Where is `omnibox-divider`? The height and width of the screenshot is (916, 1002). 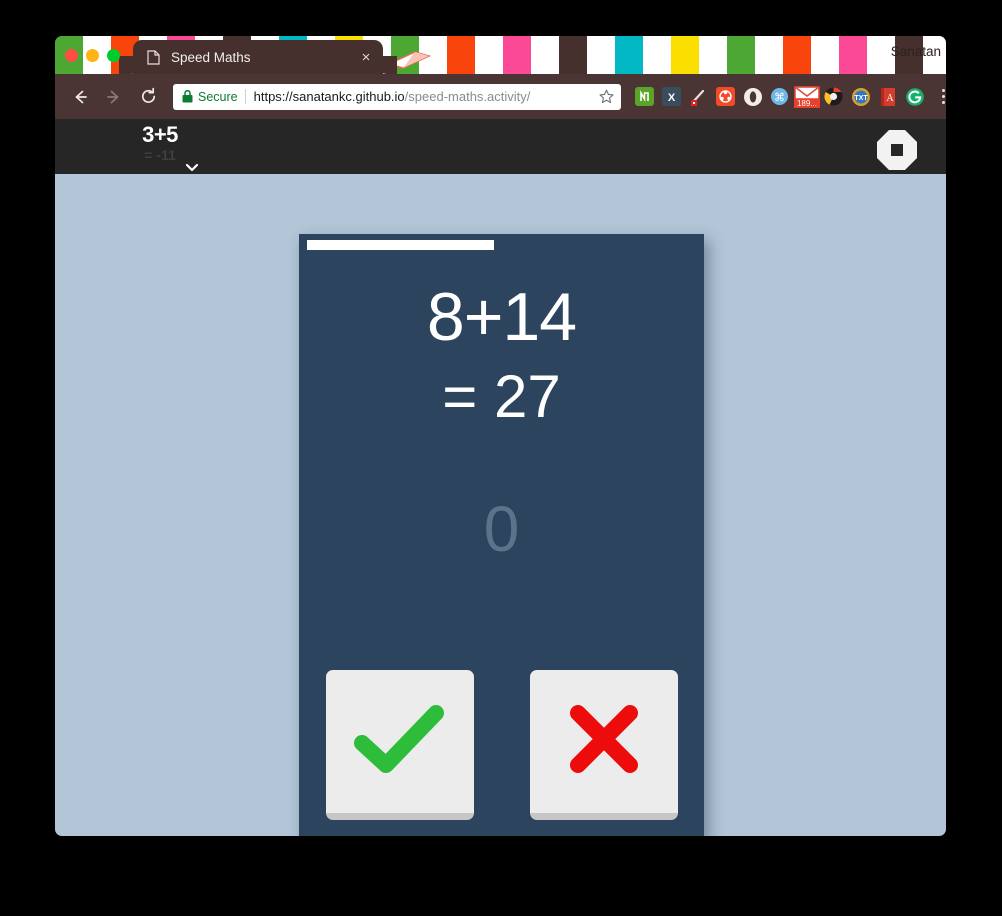
omnibox-divider is located at coordinates (245, 96).